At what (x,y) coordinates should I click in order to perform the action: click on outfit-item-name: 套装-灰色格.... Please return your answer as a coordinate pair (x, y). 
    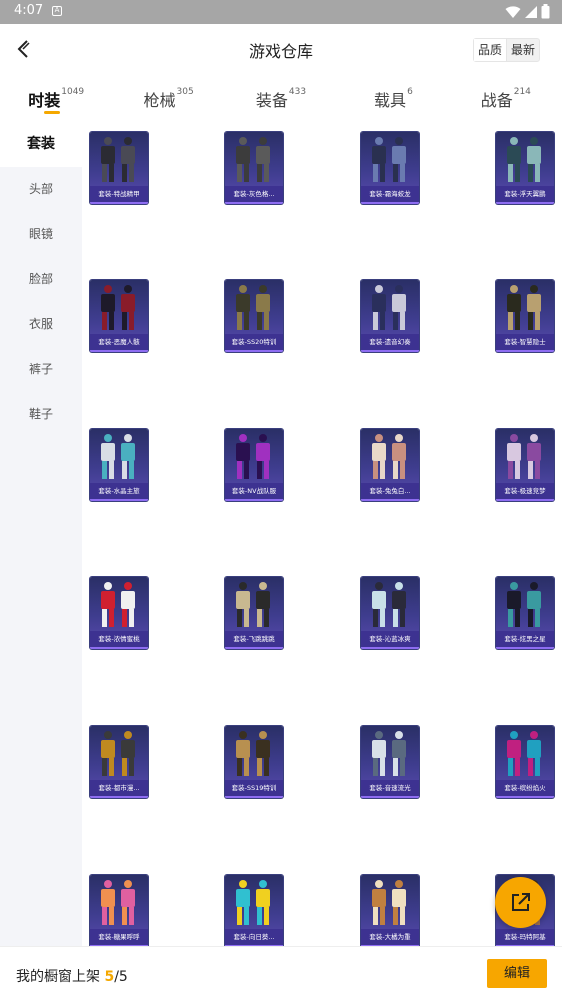
    Looking at the image, I should click on (254, 194).